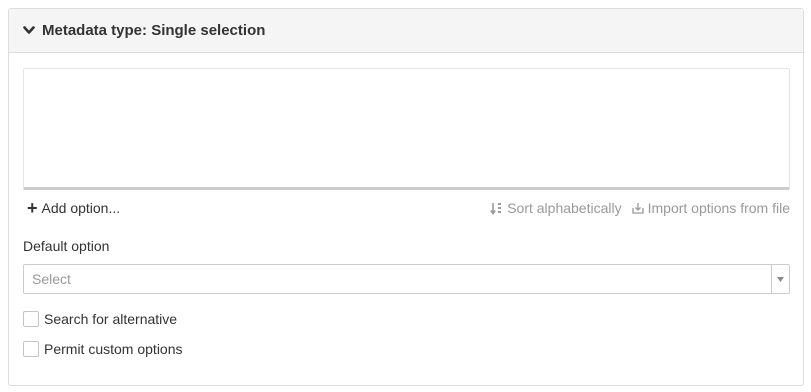  I want to click on default-option-label: Default option, so click(66, 246).